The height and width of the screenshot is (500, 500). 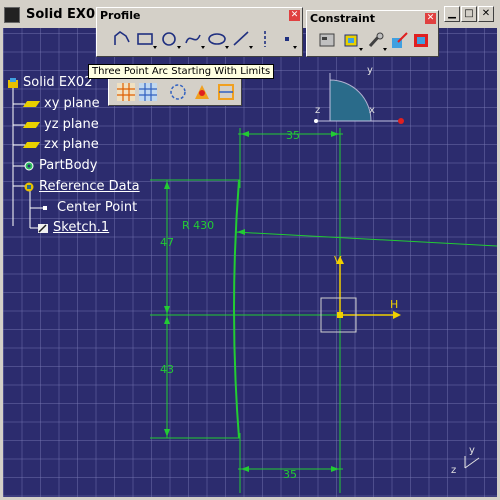 I want to click on compass, so click(x=359, y=98).